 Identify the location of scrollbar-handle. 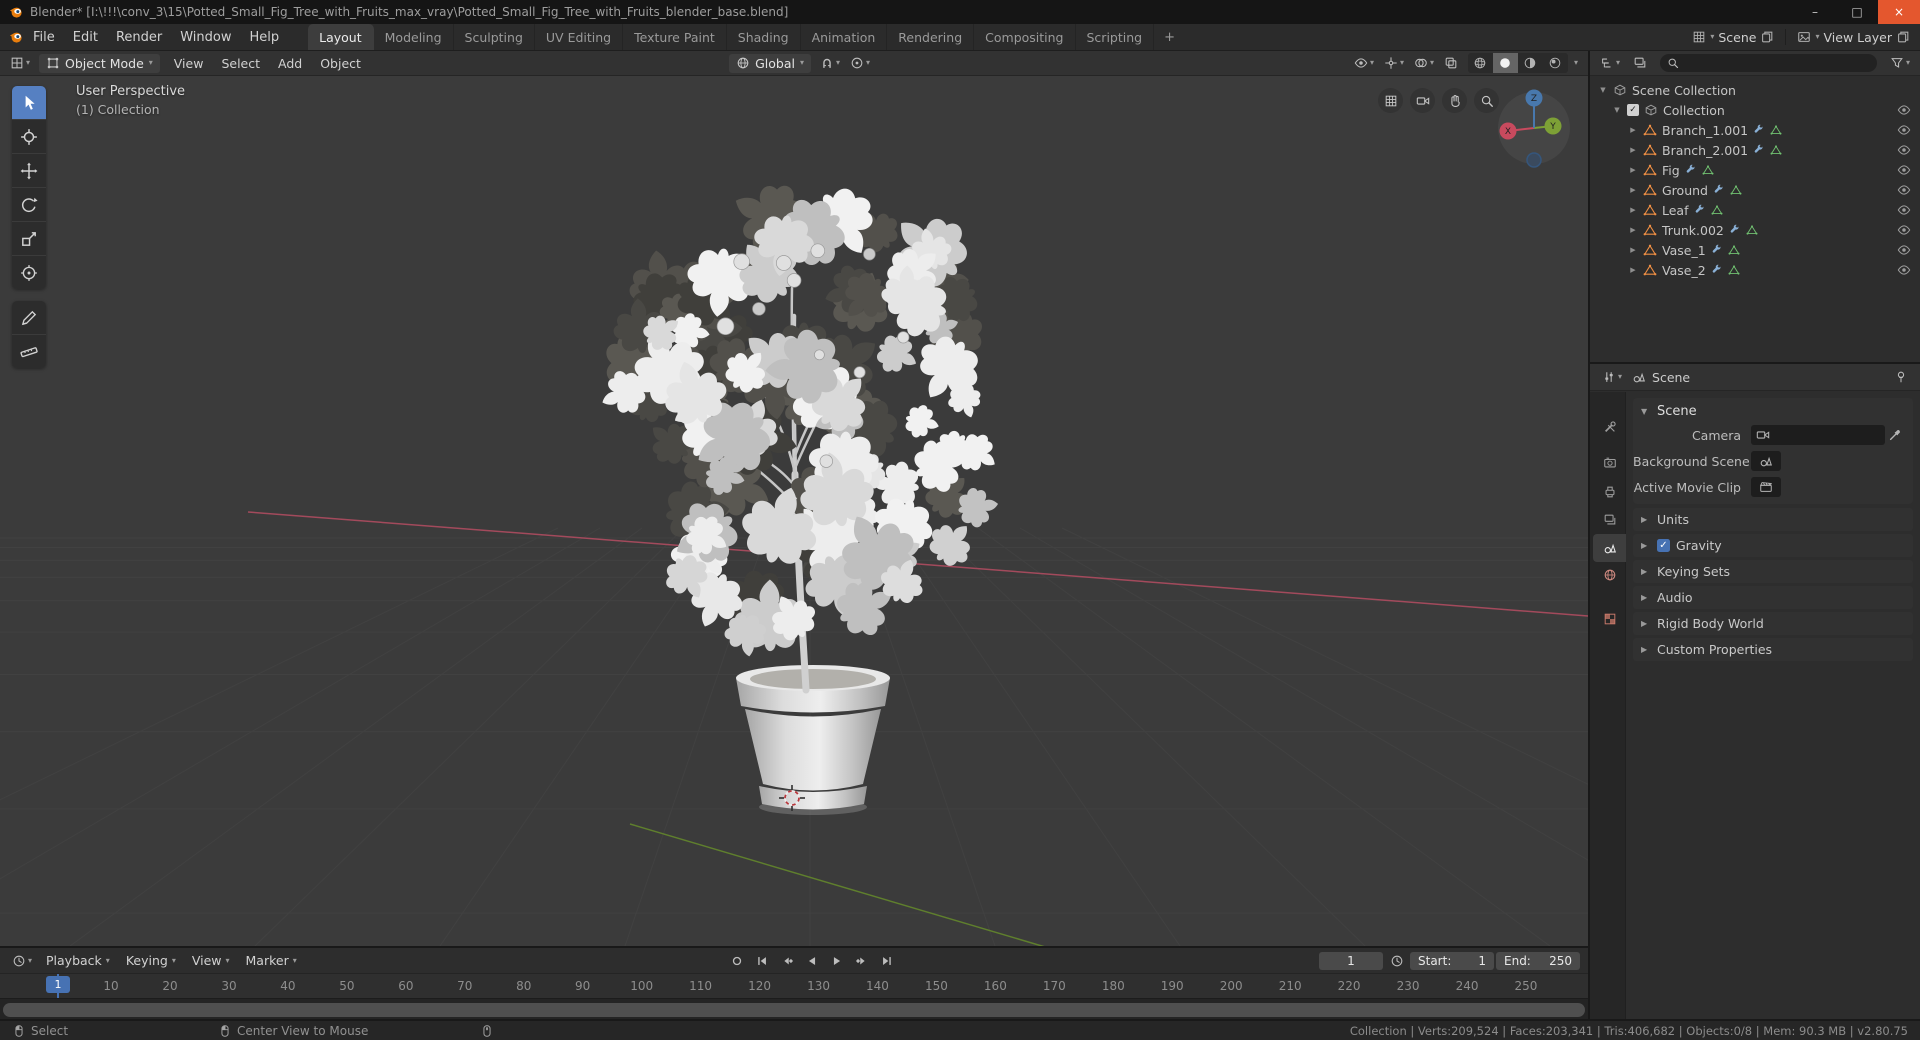
(794, 1010).